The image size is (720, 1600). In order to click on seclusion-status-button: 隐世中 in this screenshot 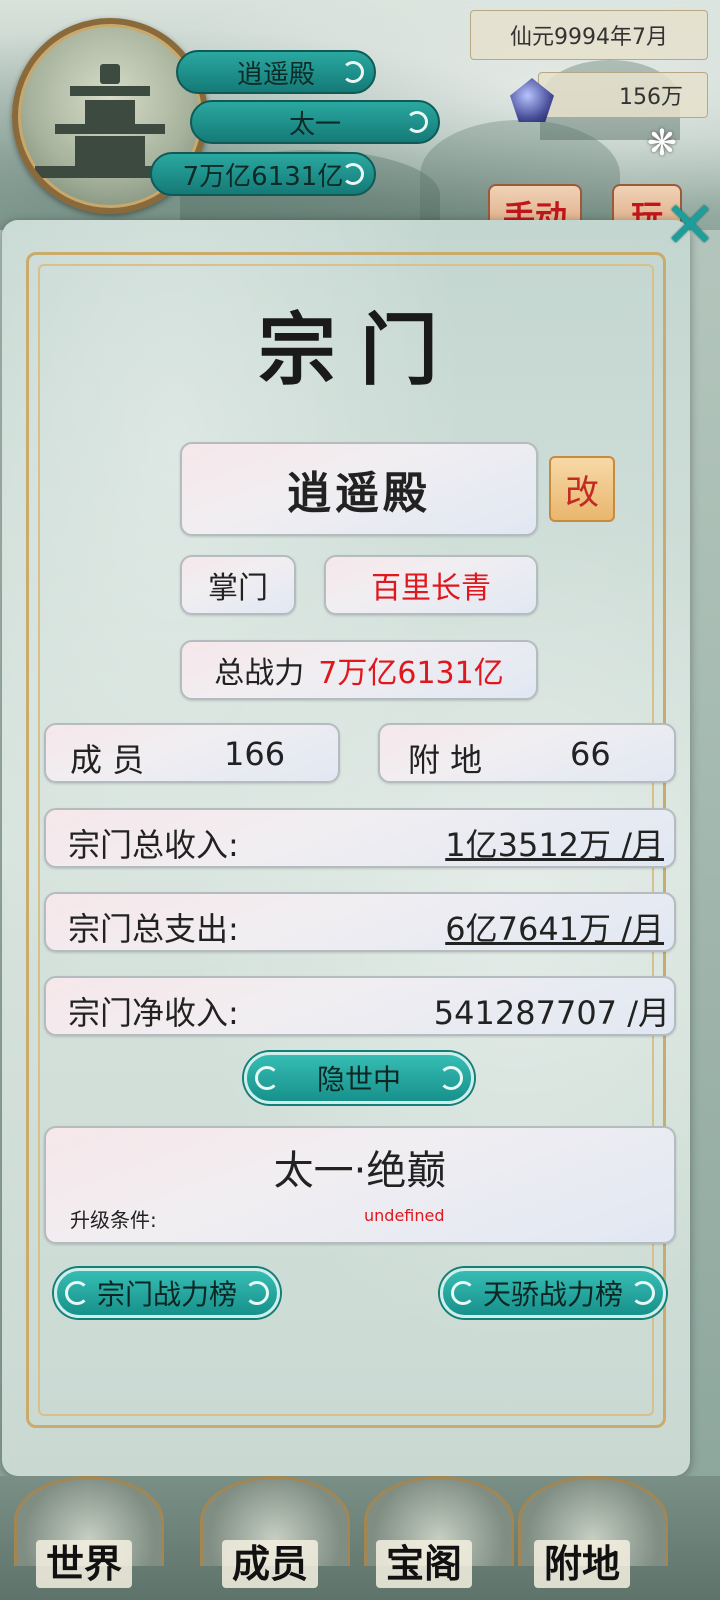, I will do `click(359, 1078)`.